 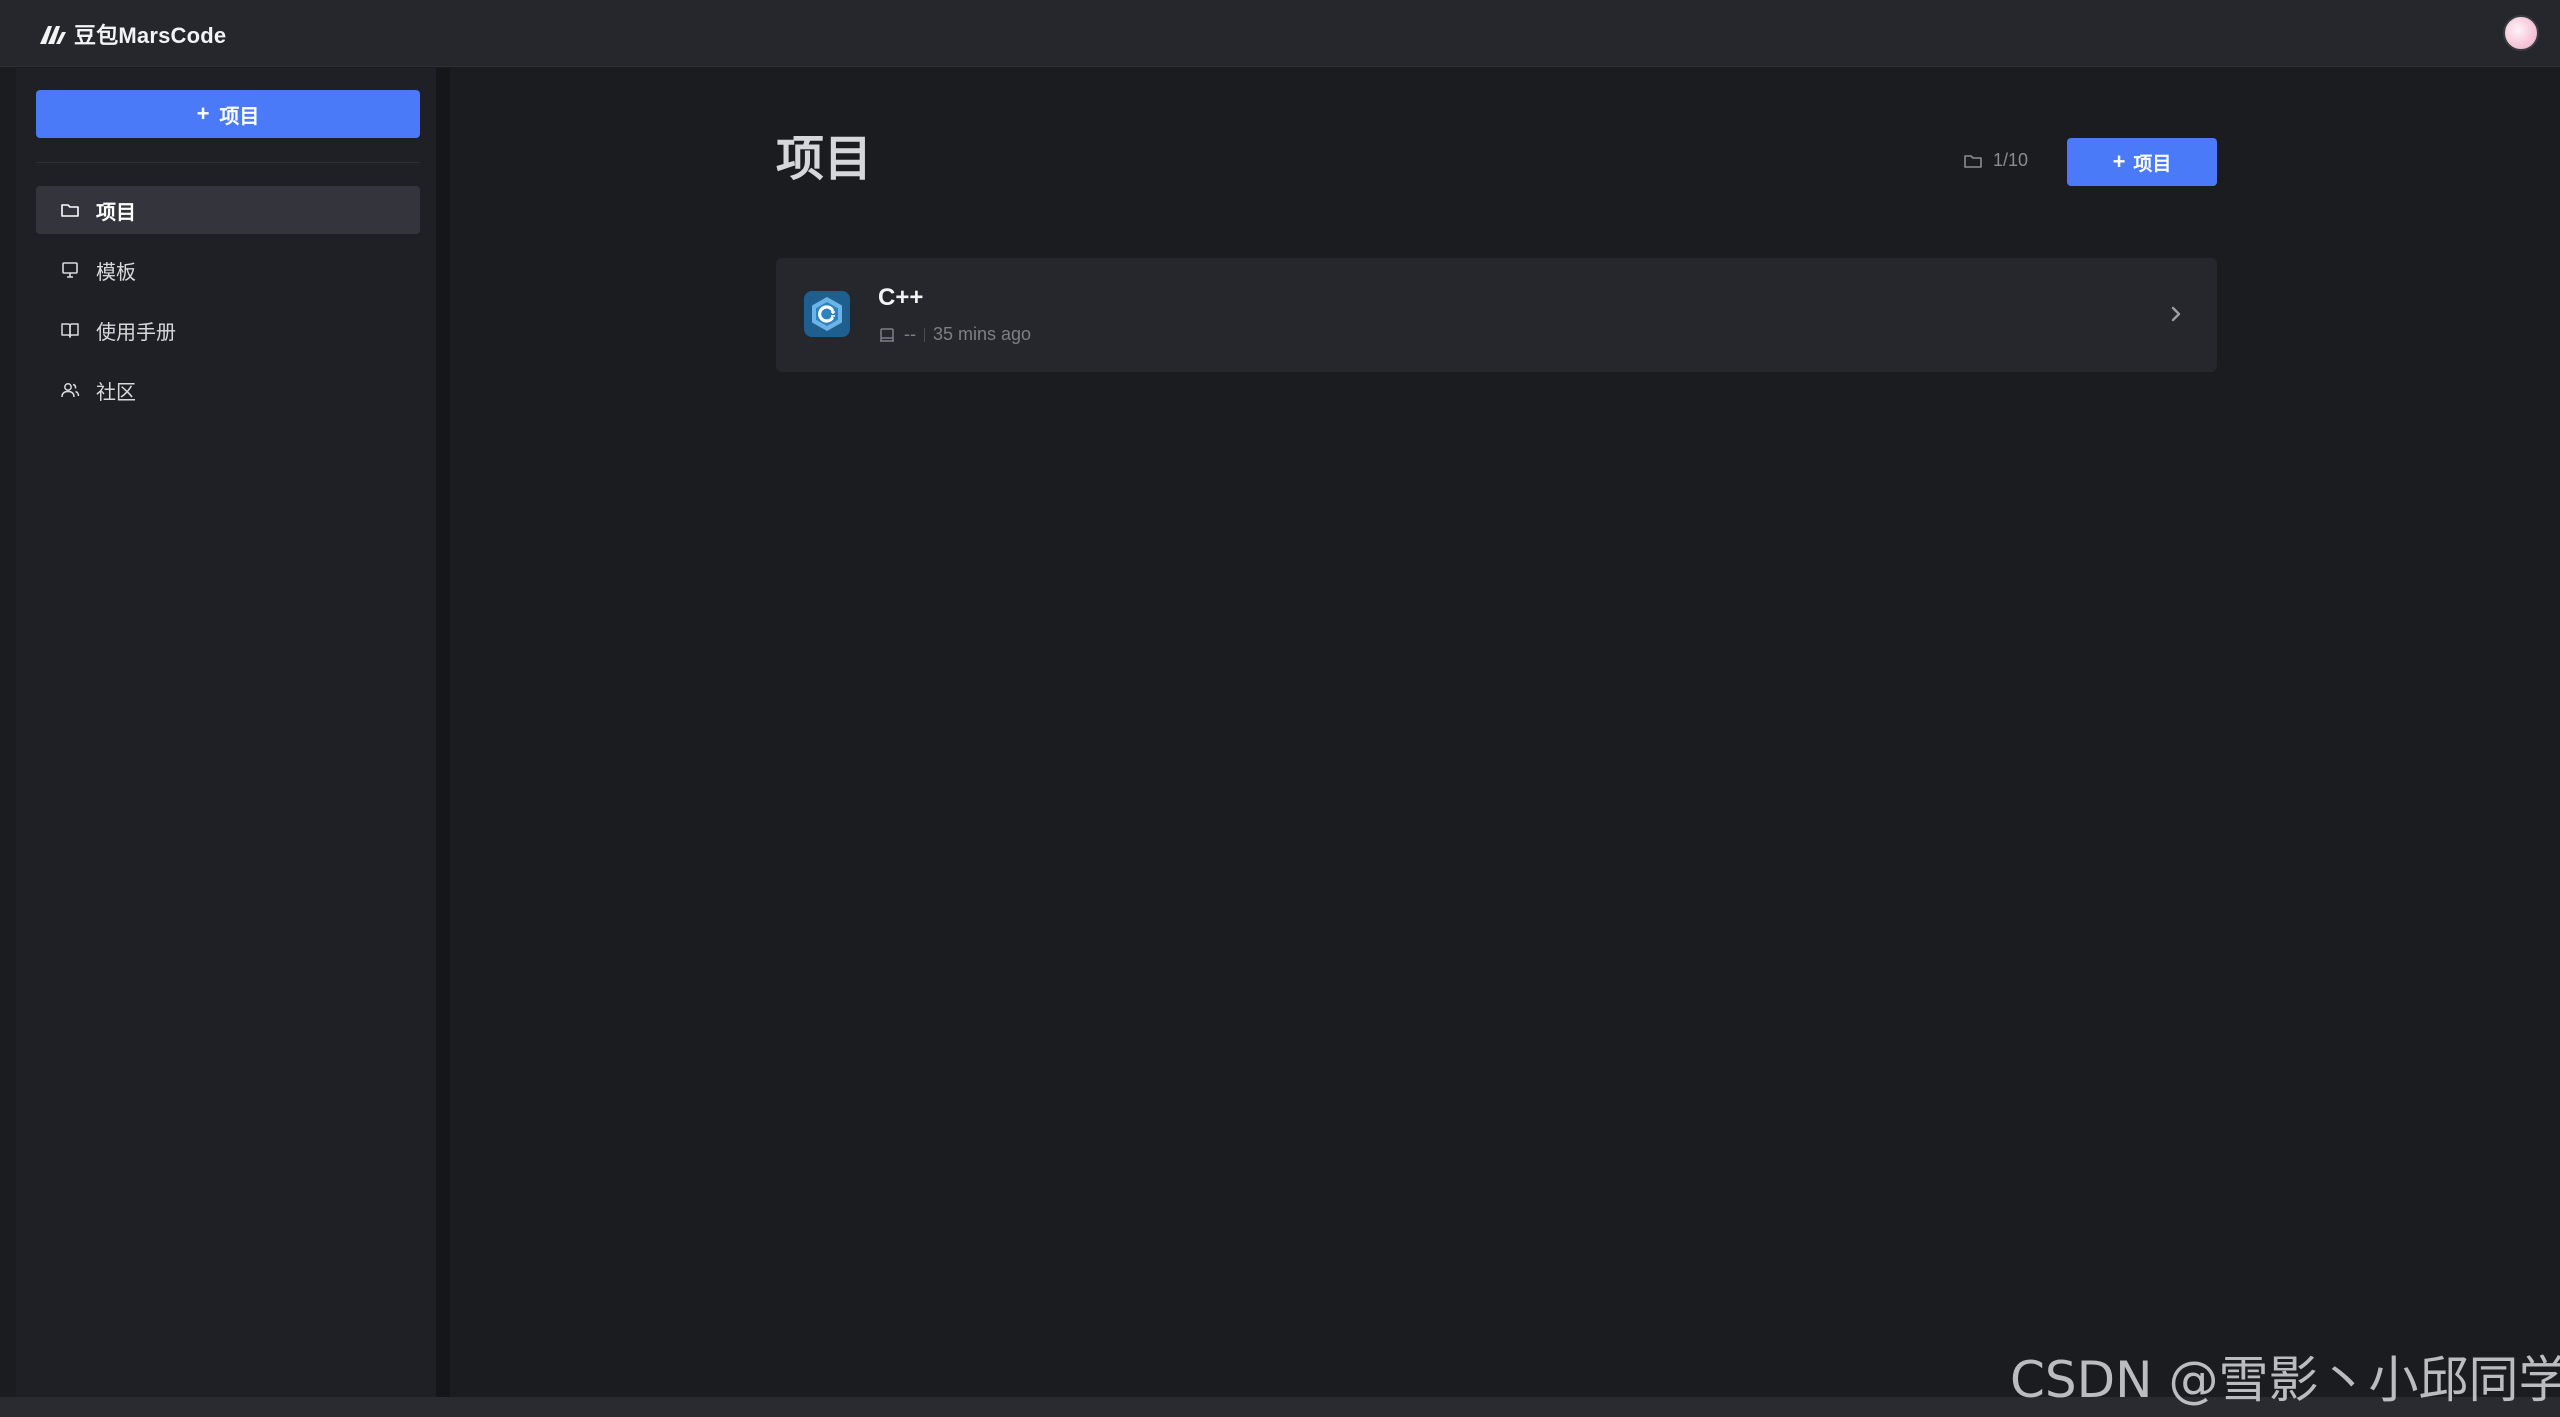 I want to click on sidebar-nav: 项目 模板 使用手册 社区, so click(x=228, y=306).